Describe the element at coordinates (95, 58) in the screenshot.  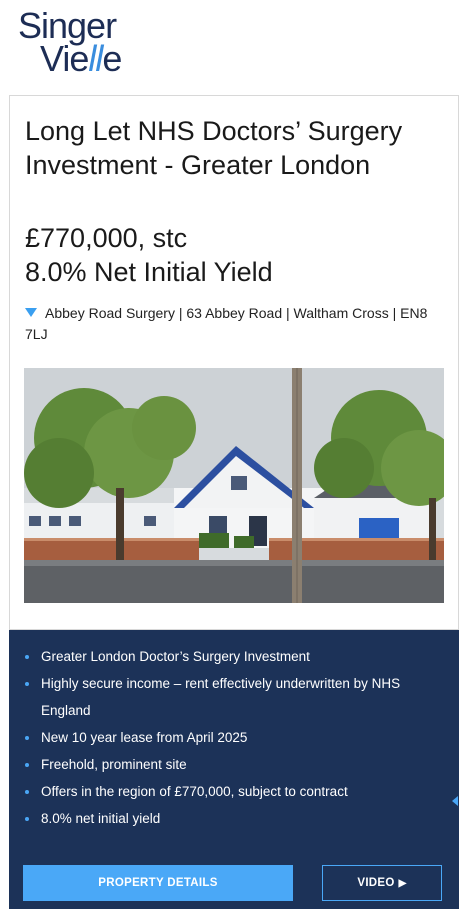
I see `logo-line-2-accent: ll` at that location.